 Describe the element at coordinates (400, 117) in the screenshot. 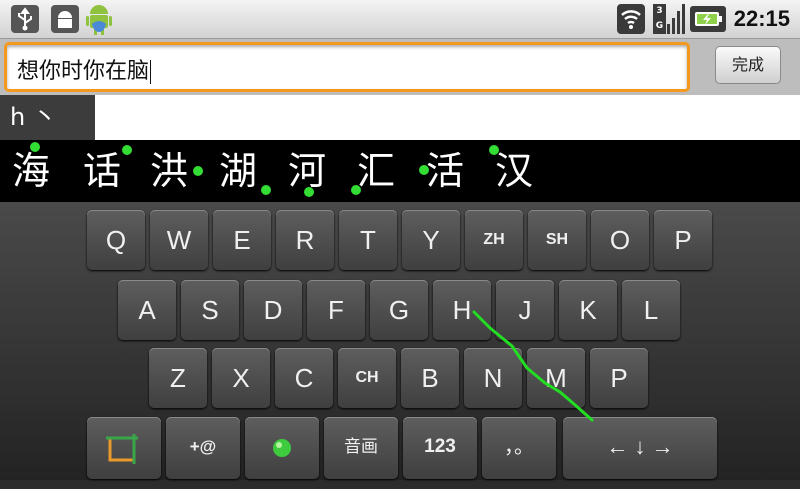

I see `composing-area: h 丶` at that location.